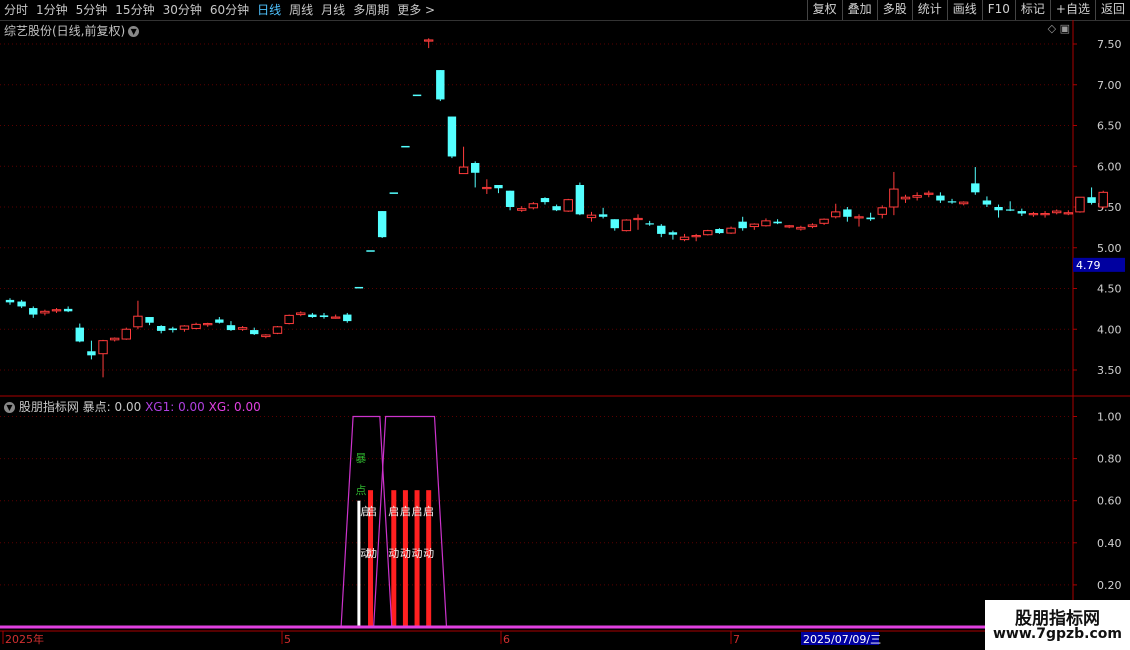 This screenshot has height=650, width=1130. I want to click on period-tab-1: 1分钟, so click(52, 10).